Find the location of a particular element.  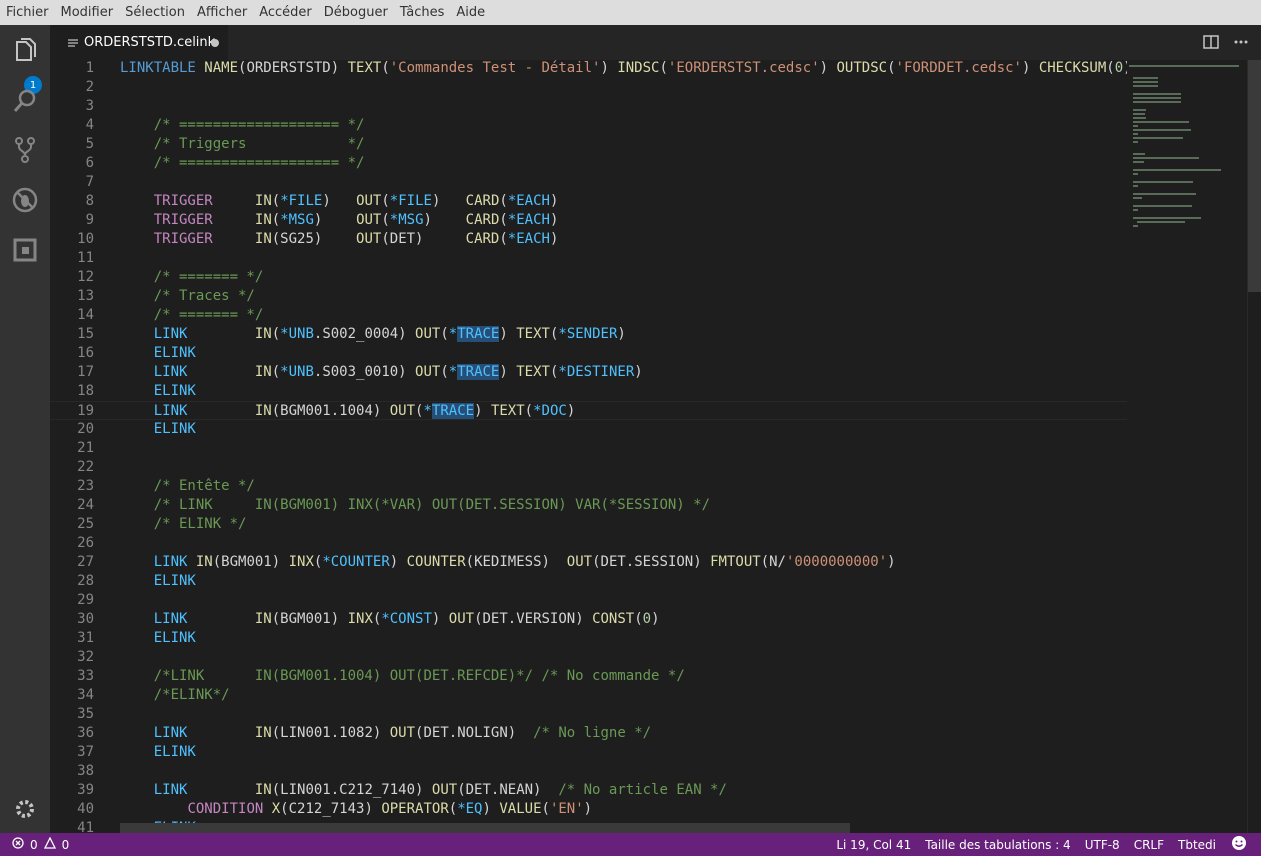

line-number: 1 is located at coordinates (89, 68).